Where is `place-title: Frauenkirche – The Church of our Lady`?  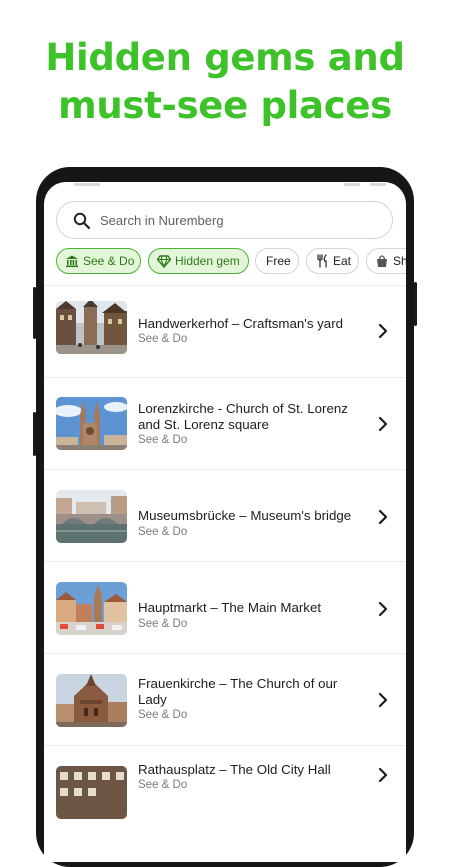
place-title: Frauenkirche – The Church of our Lady is located at coordinates (238, 691).